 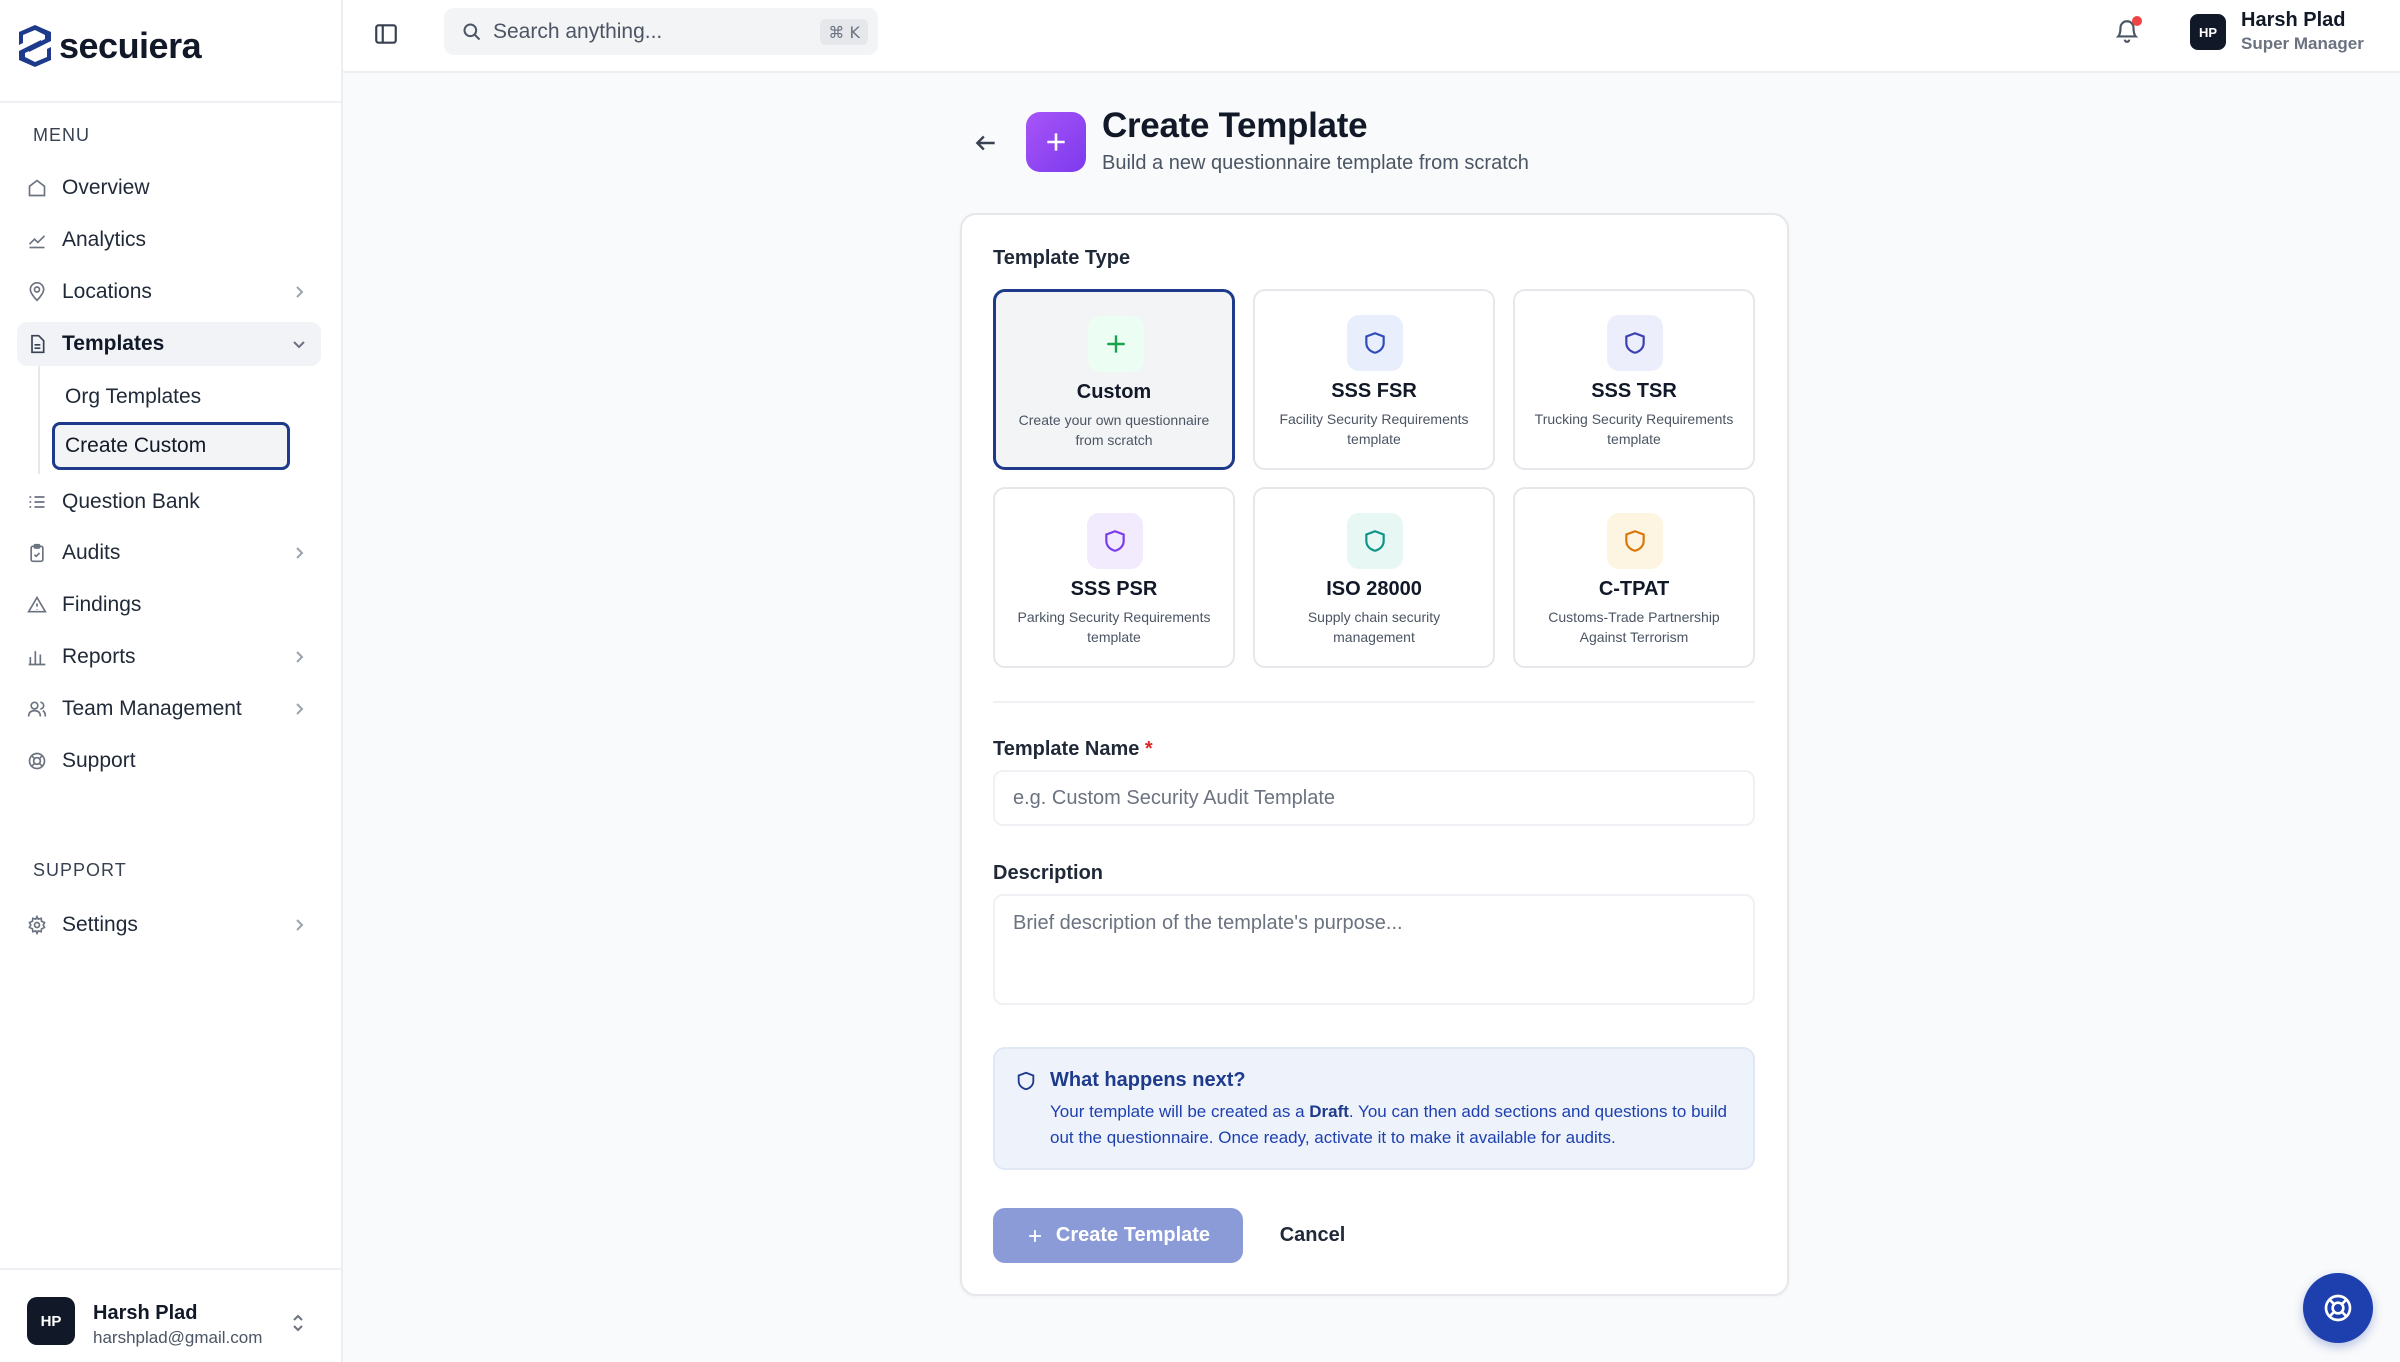 What do you see at coordinates (1048, 873) in the screenshot?
I see `description-label: Description` at bounding box center [1048, 873].